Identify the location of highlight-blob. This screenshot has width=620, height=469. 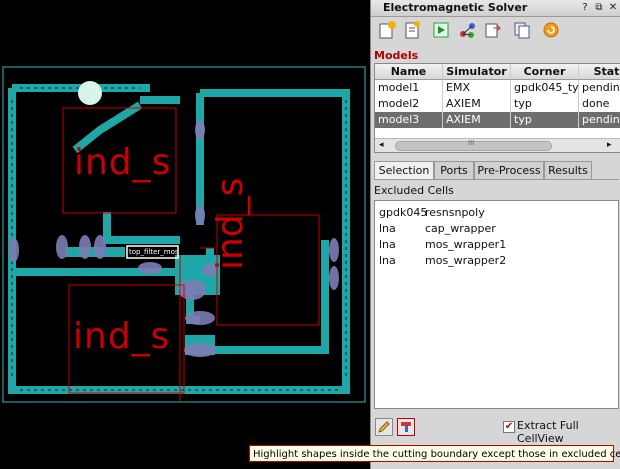
(90, 93).